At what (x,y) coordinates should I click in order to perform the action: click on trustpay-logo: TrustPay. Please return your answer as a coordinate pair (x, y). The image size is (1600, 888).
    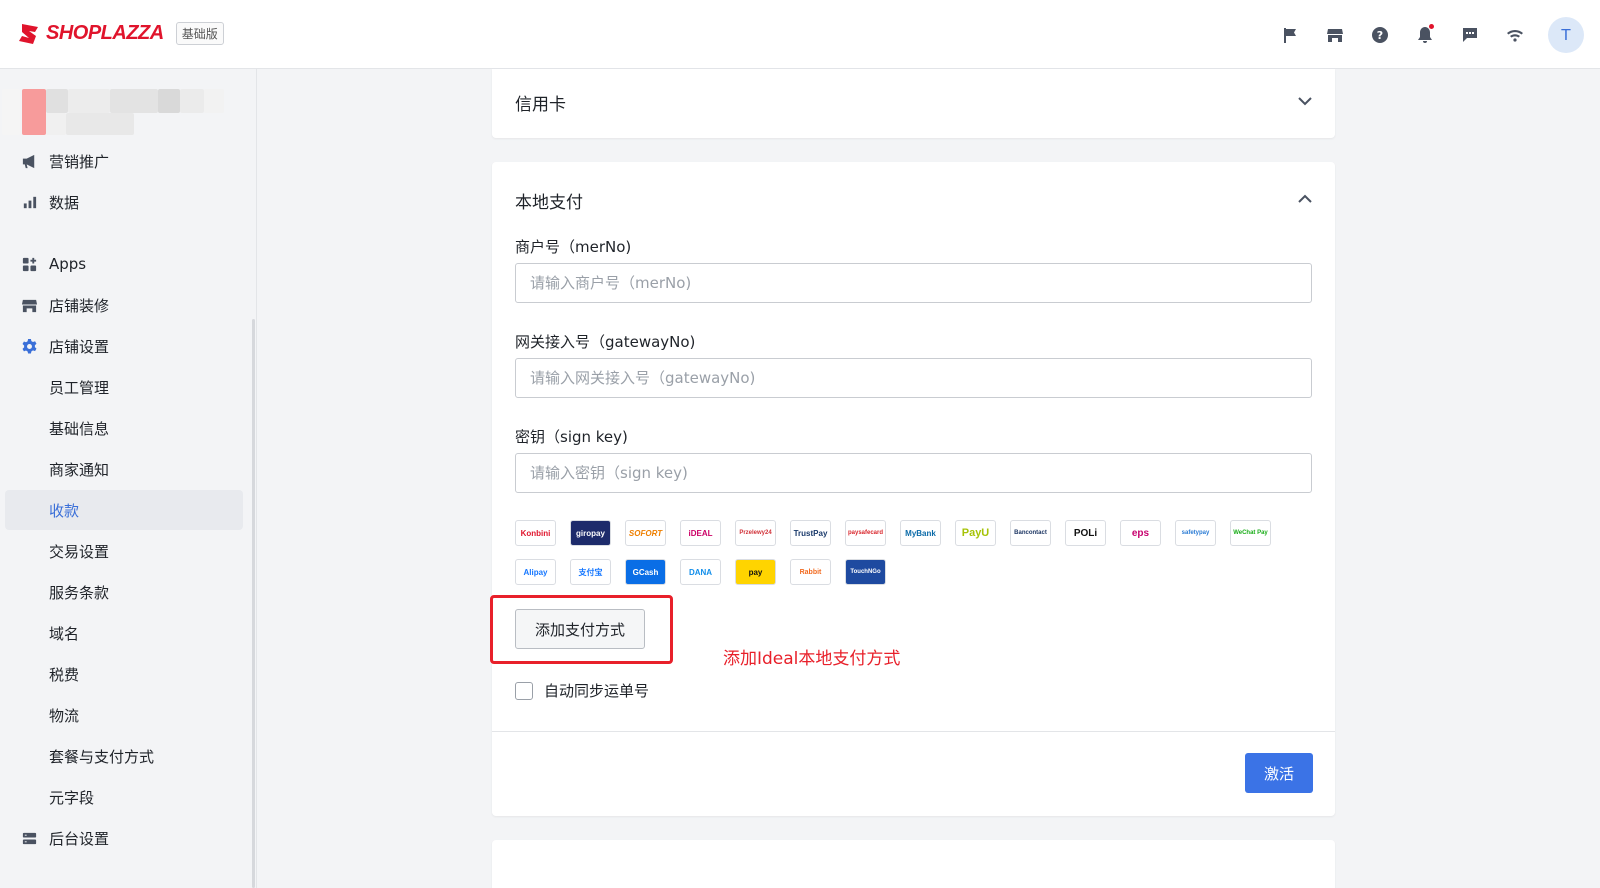
    Looking at the image, I should click on (810, 533).